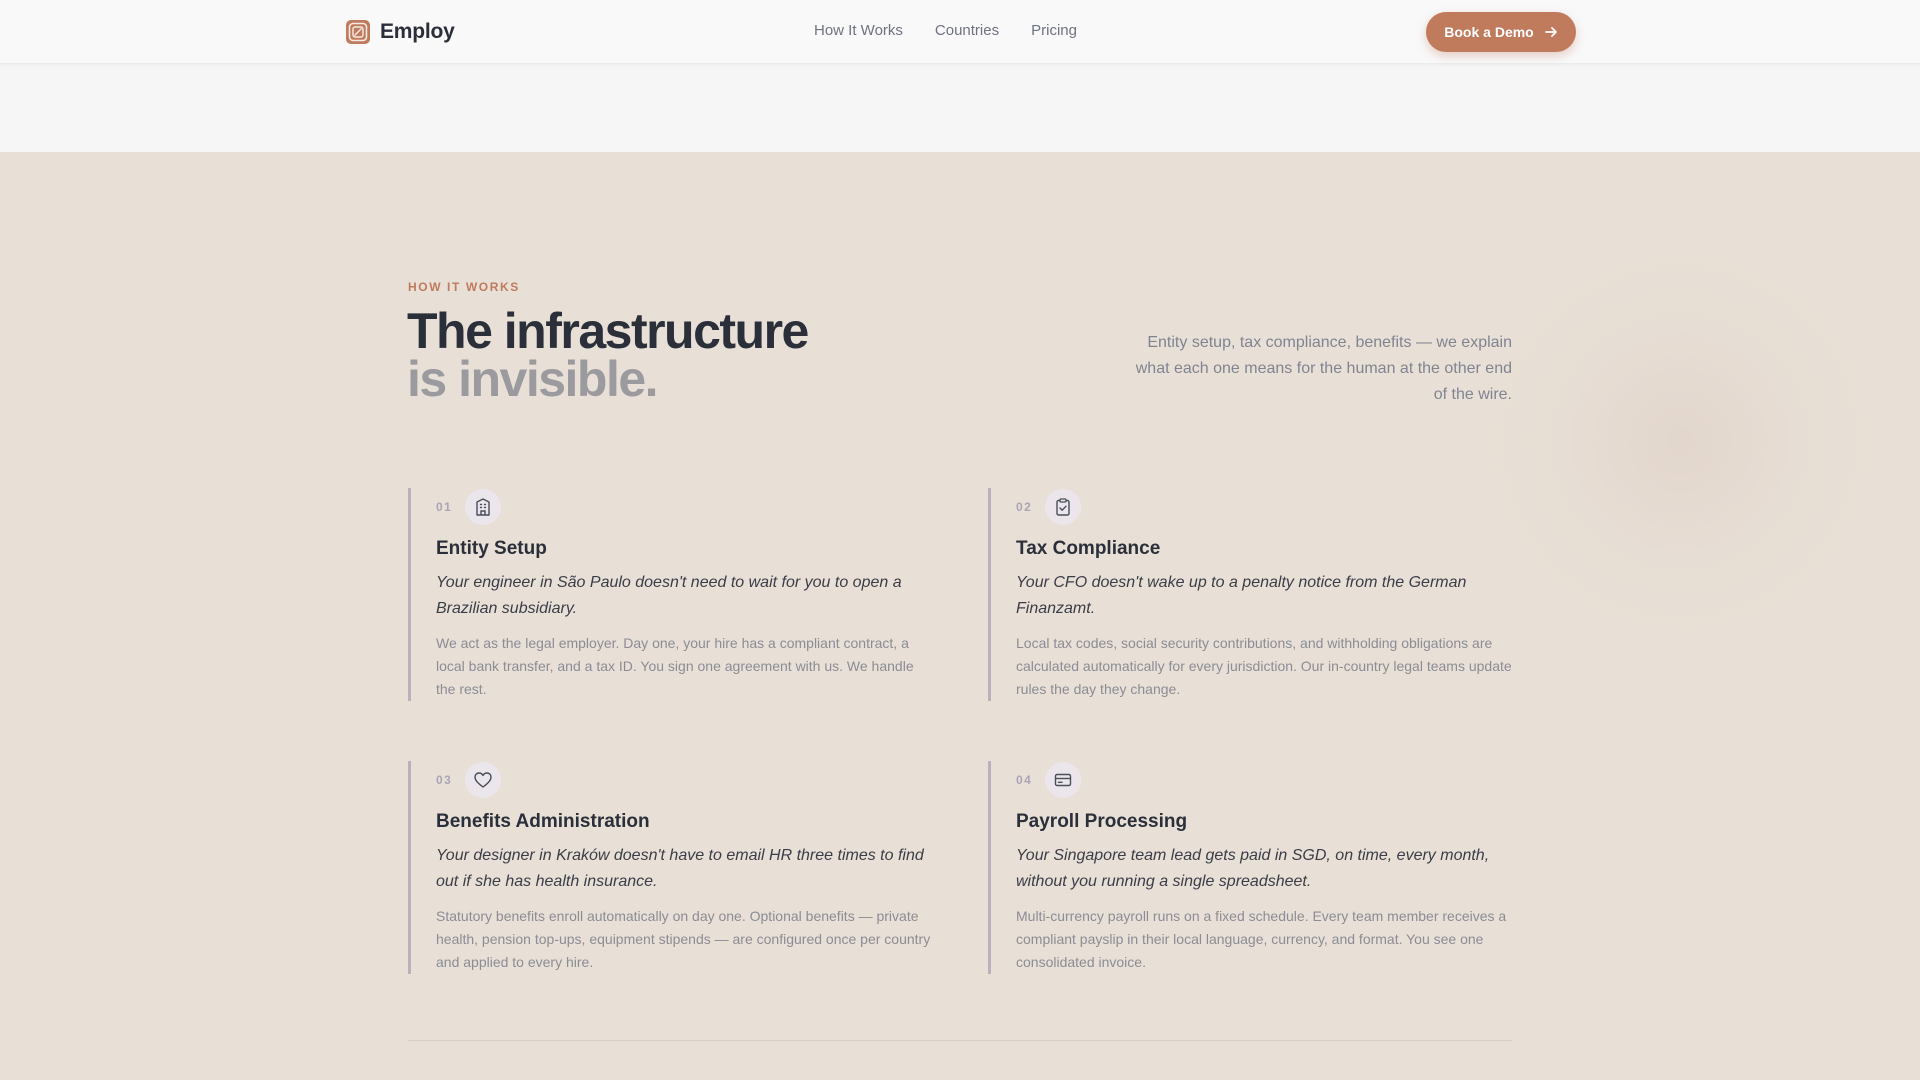 The image size is (1920, 1080). Describe the element at coordinates (533, 379) in the screenshot. I see `headline-line-2: is invisible.` at that location.